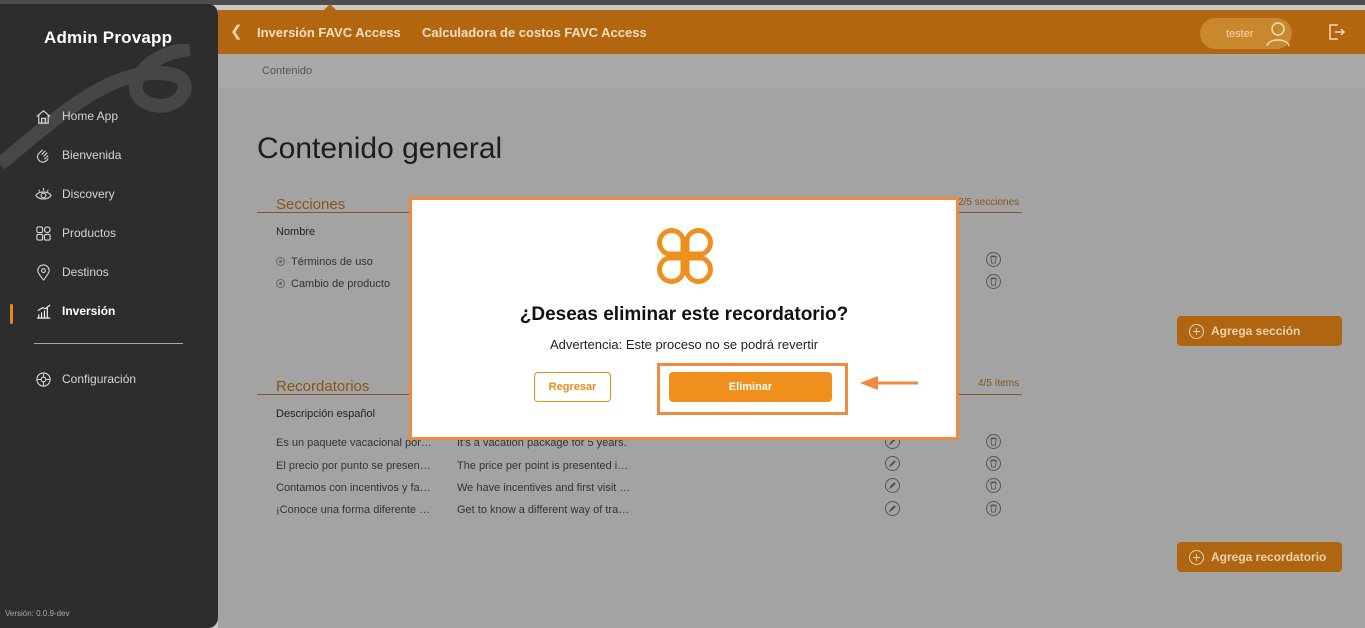 Image resolution: width=1365 pixels, height=628 pixels. What do you see at coordinates (1240, 34) in the screenshot?
I see `user-name: tester` at bounding box center [1240, 34].